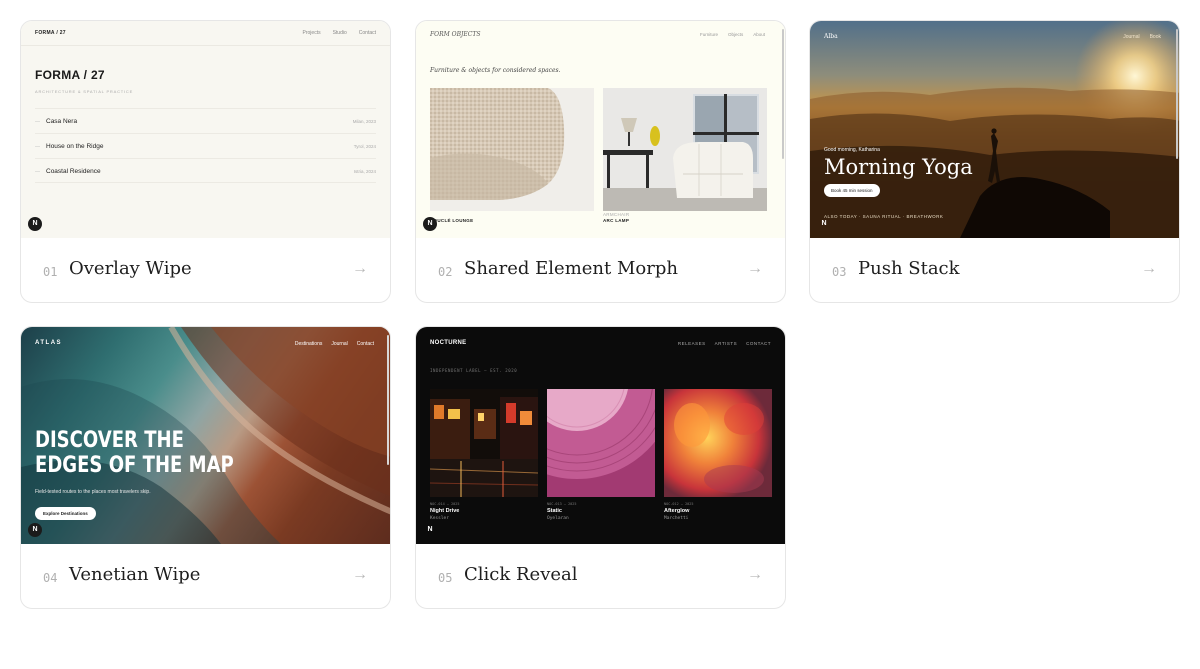 This screenshot has height=669, width=1200. What do you see at coordinates (852, 190) in the screenshot?
I see `book-session-button: Book 45 min session` at bounding box center [852, 190].